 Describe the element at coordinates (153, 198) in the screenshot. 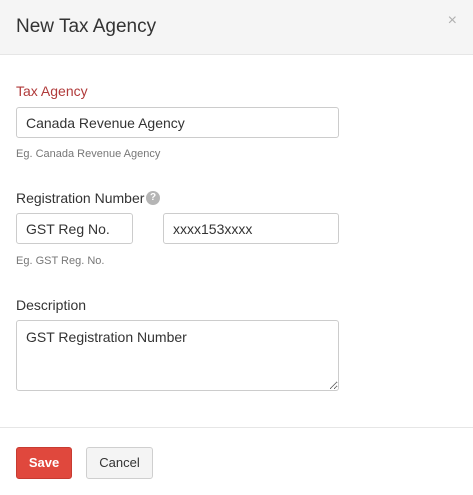

I see `help-icon: ?` at that location.